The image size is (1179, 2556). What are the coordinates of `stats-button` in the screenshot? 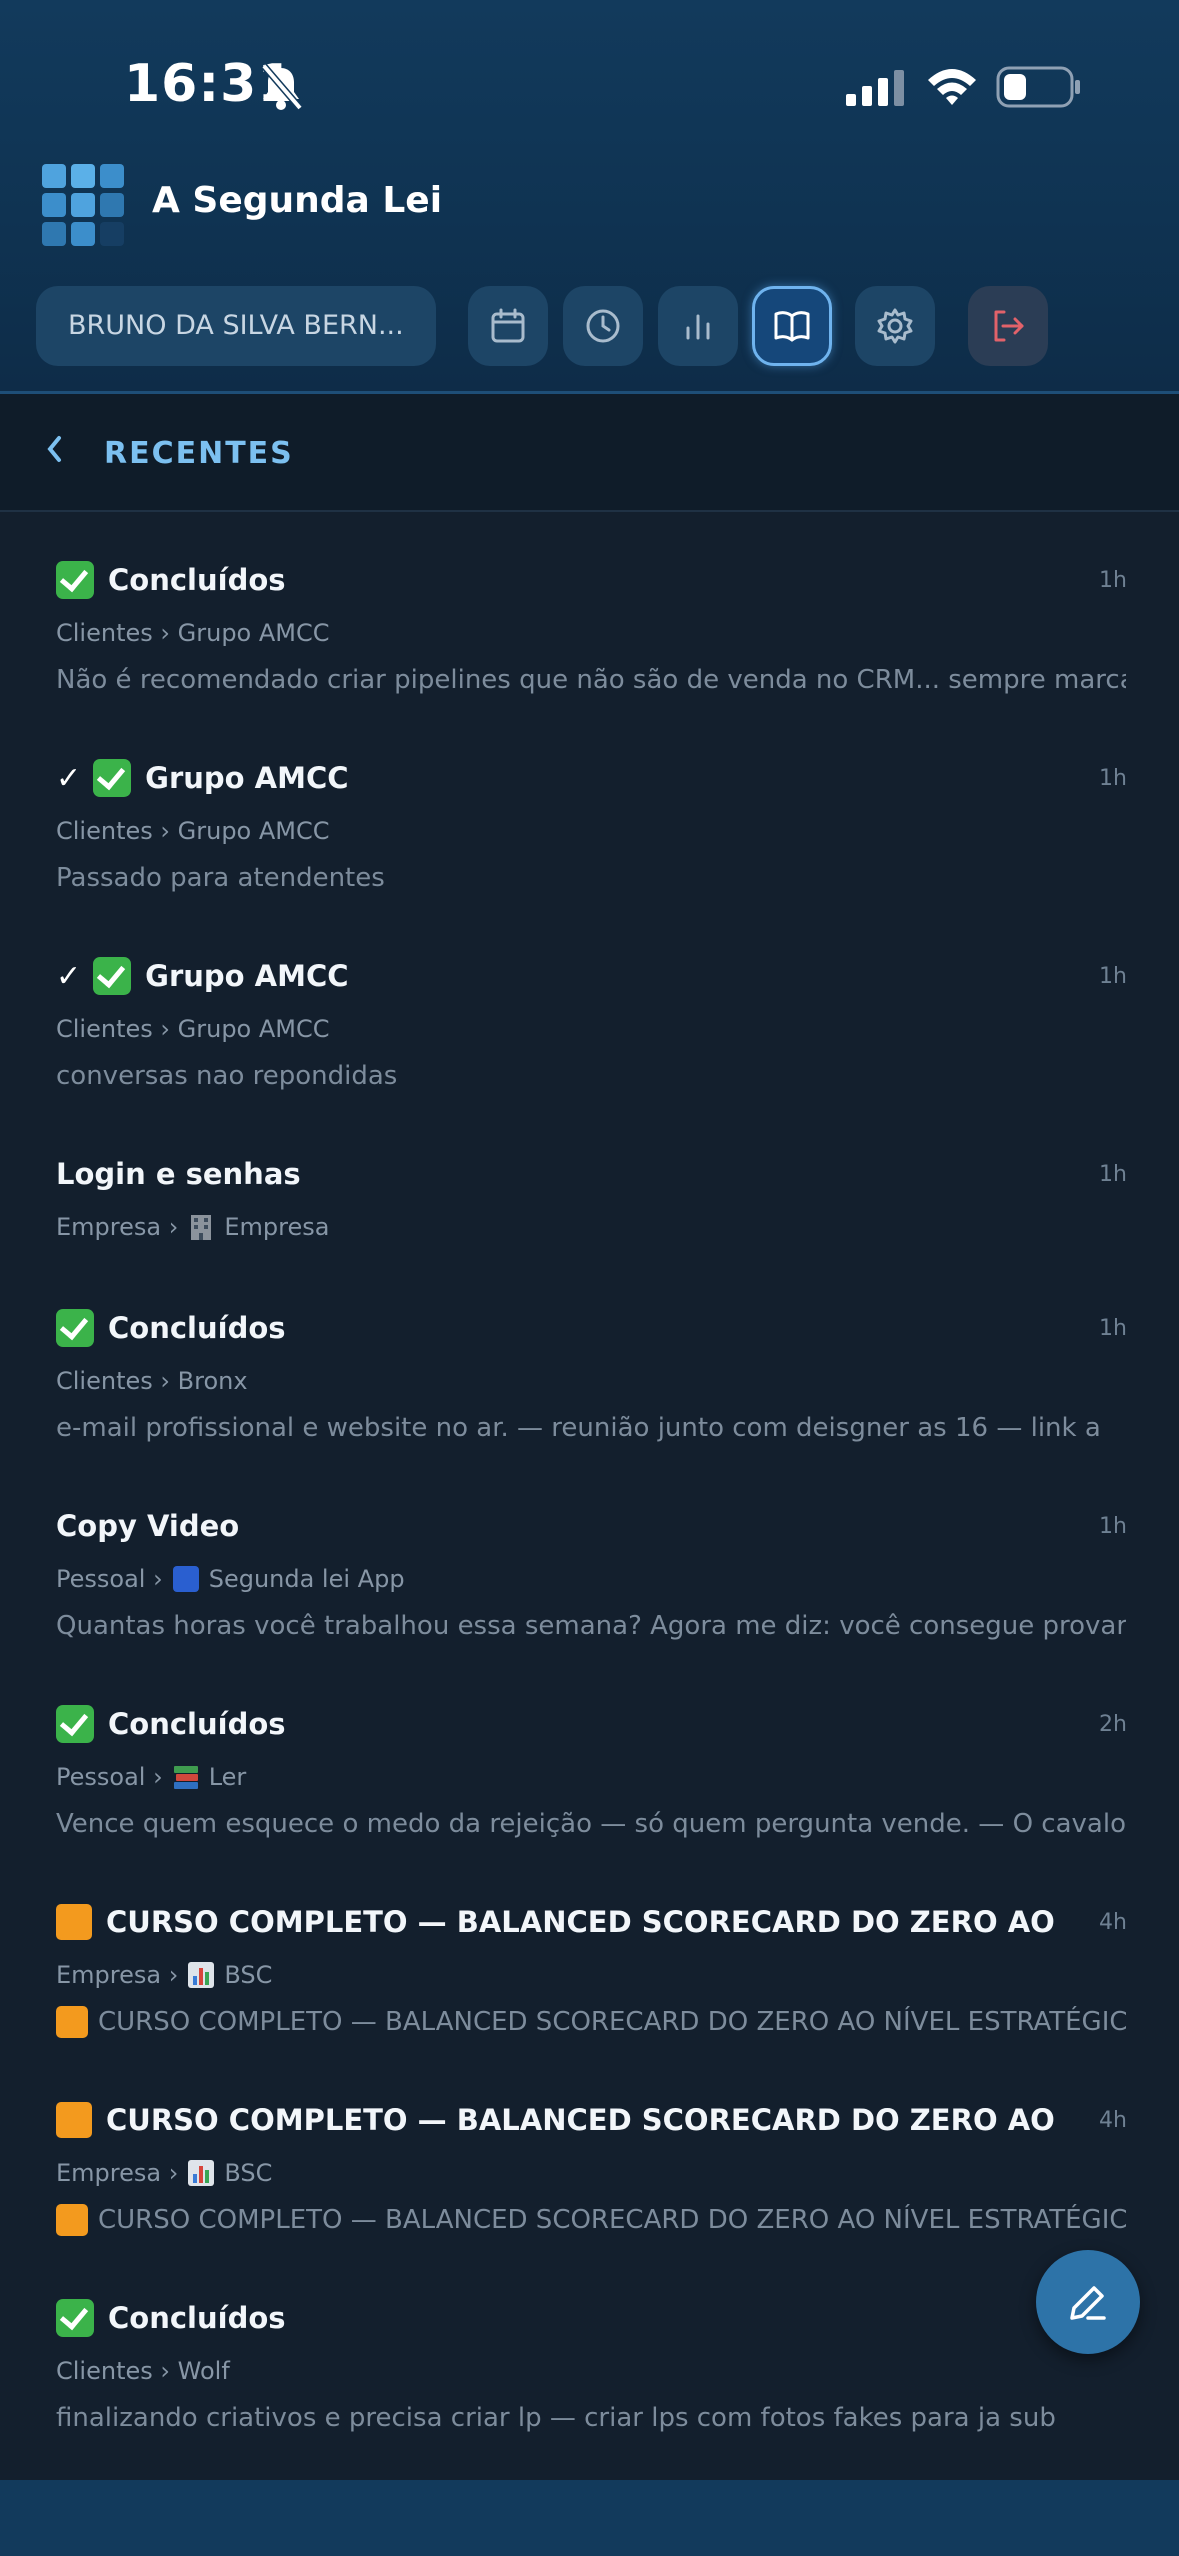 It's located at (698, 326).